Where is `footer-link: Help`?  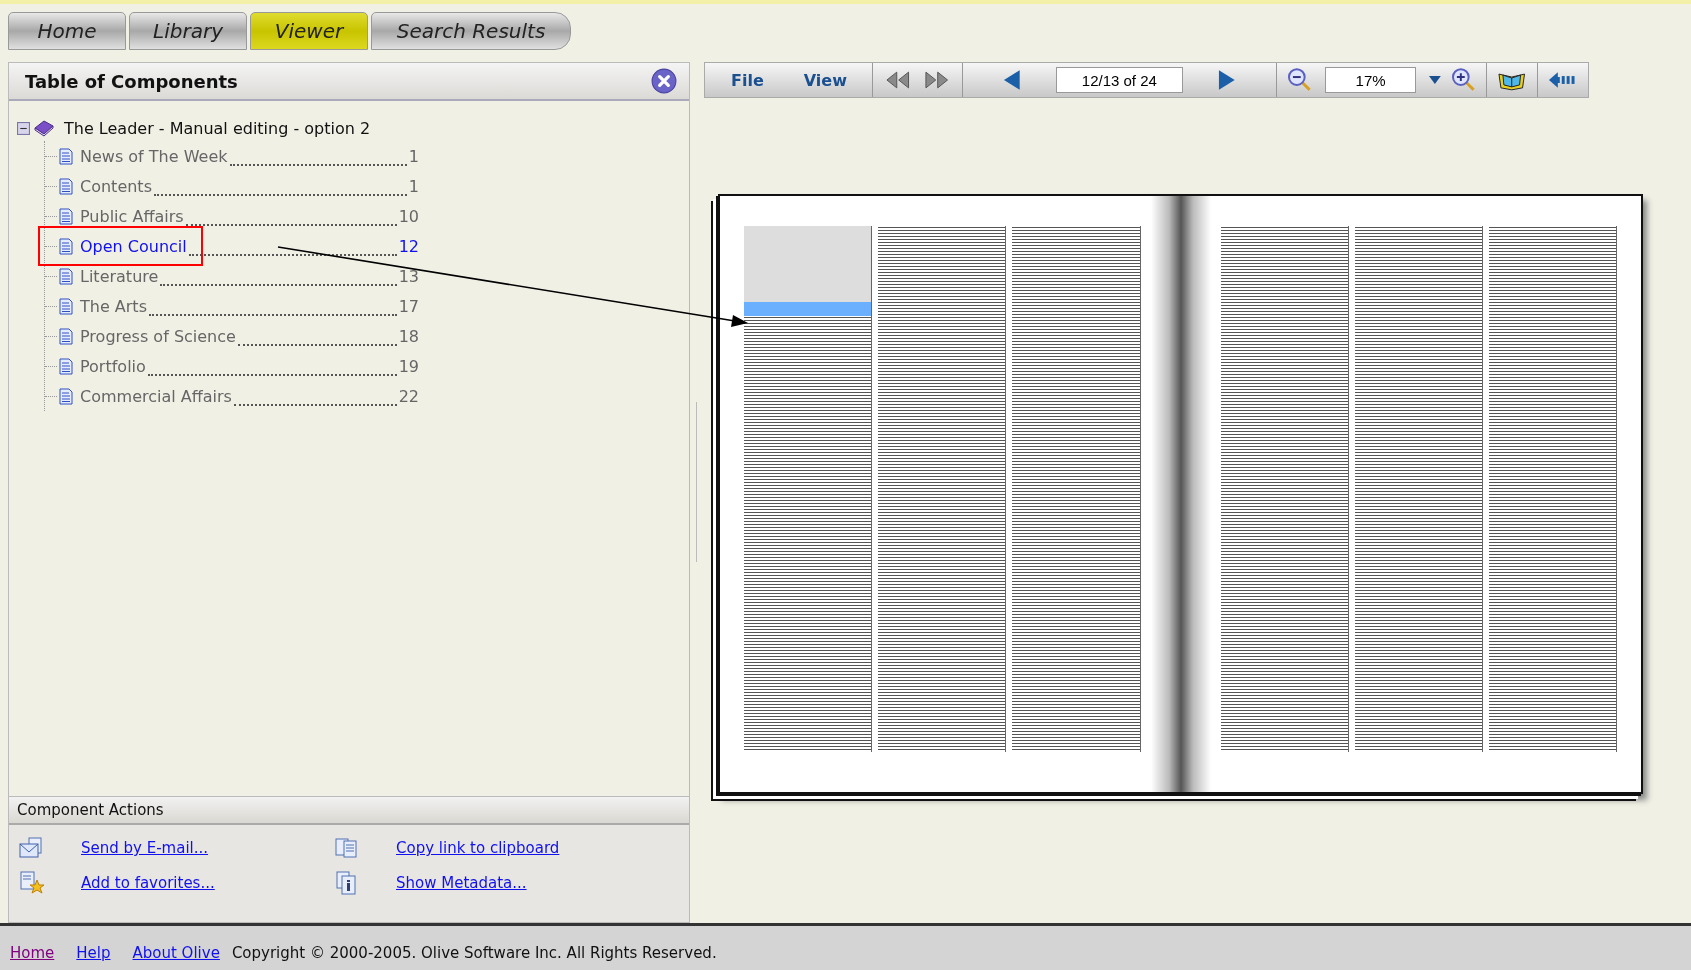
footer-link: Help is located at coordinates (93, 952).